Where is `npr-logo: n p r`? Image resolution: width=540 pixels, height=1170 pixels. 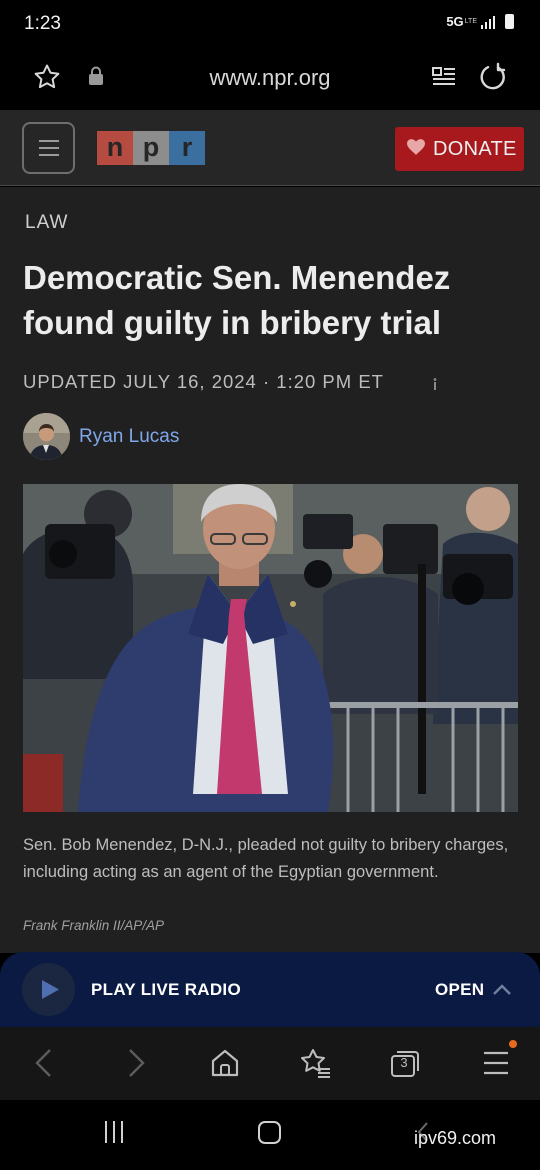 npr-logo: n p r is located at coordinates (151, 148).